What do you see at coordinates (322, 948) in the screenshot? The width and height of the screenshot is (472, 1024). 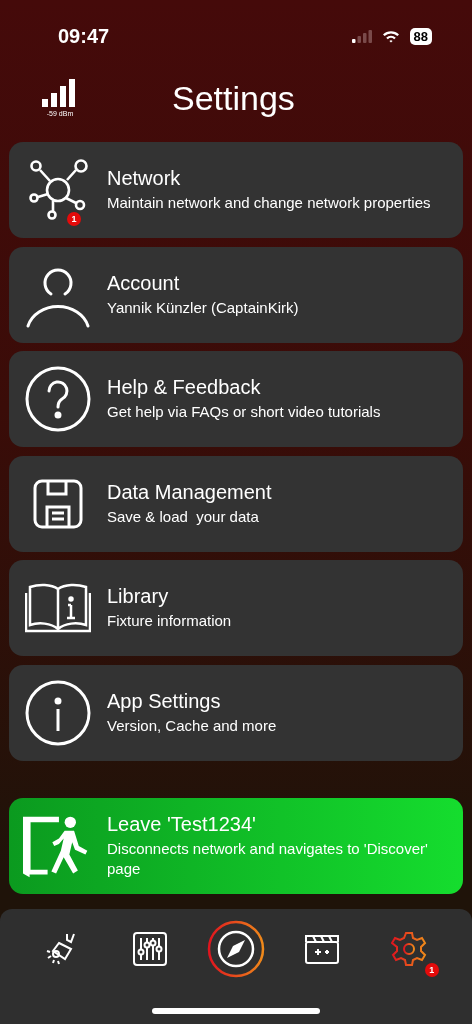 I see `clapperboard-icon` at bounding box center [322, 948].